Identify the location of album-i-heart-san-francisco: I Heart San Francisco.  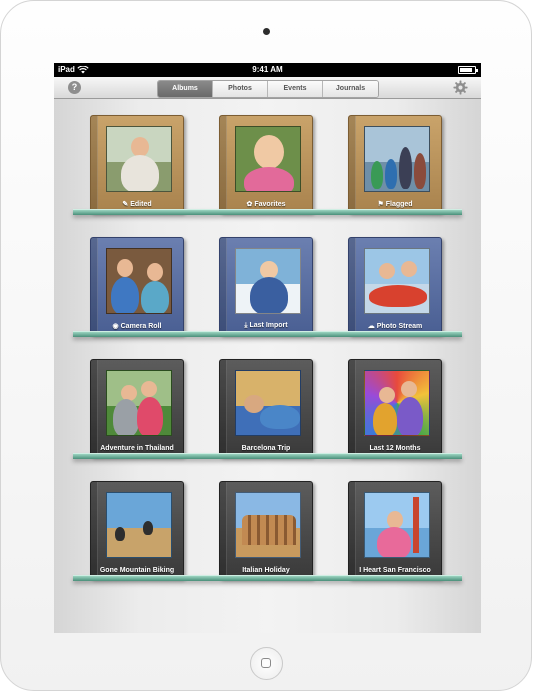
(395, 530).